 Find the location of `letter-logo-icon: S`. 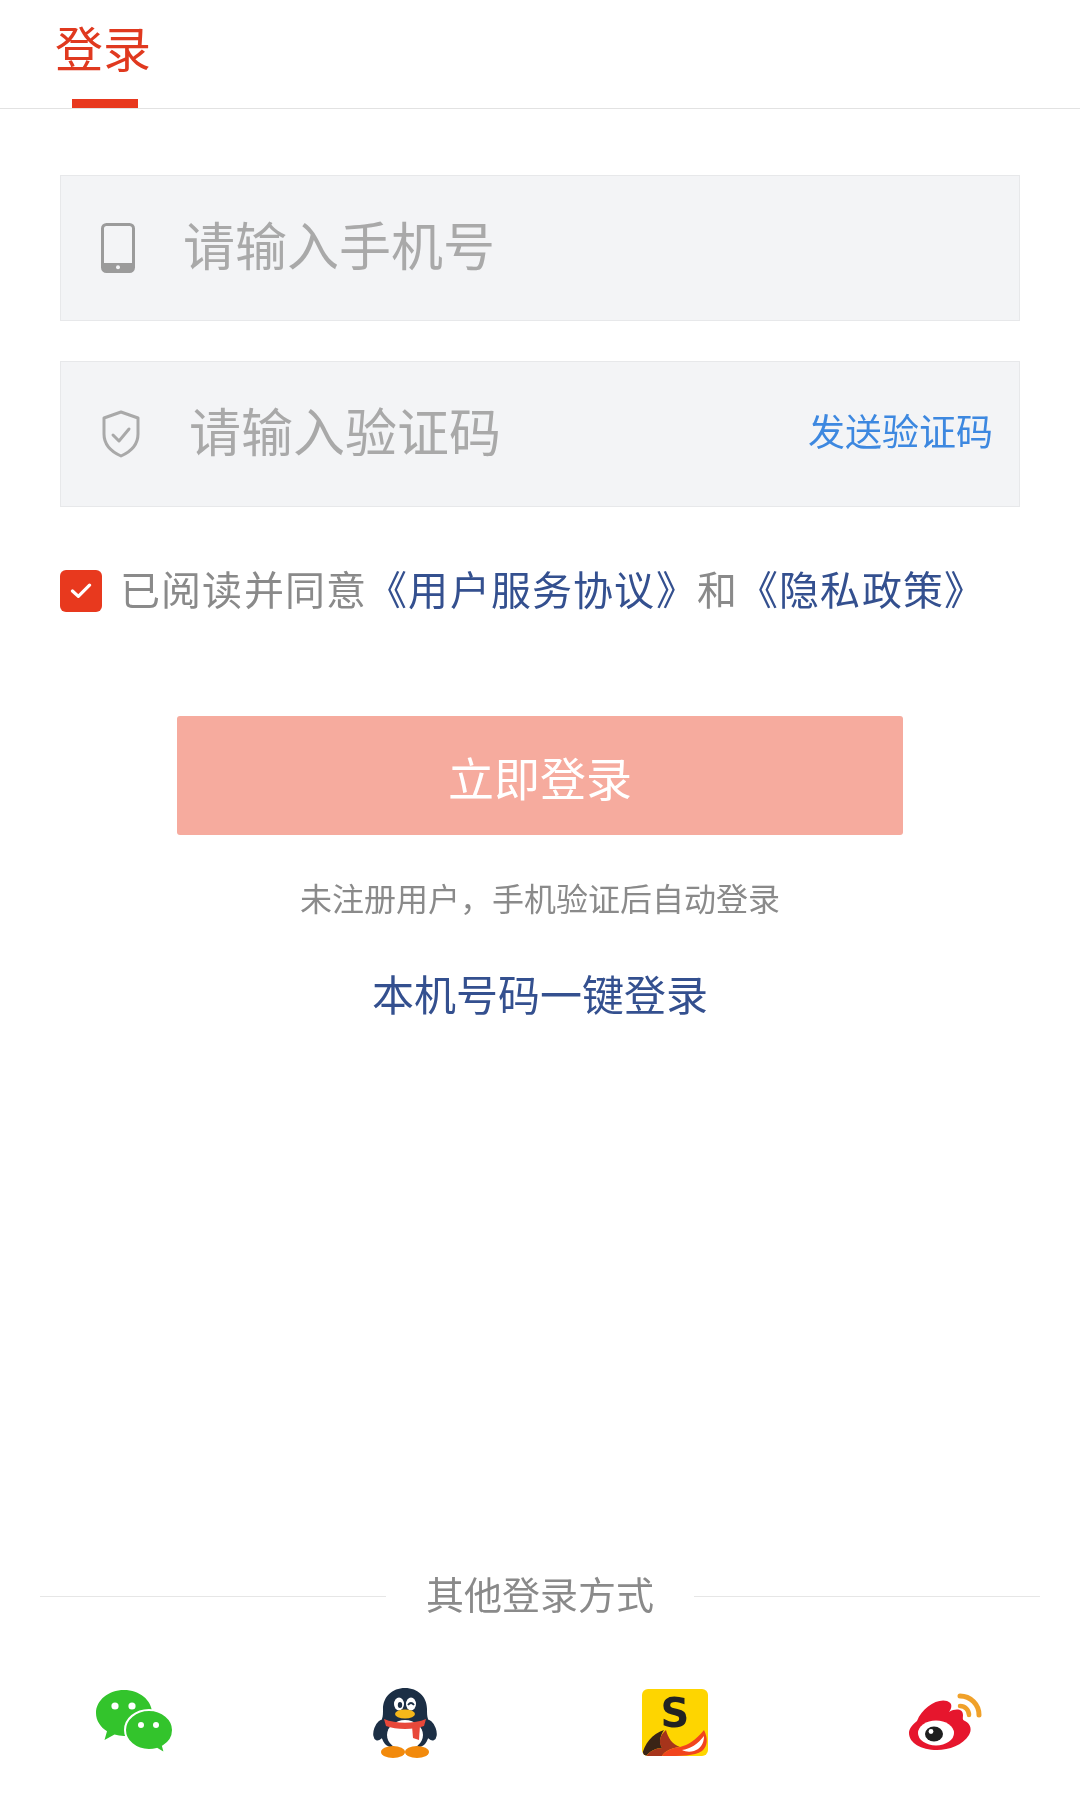

letter-logo-icon: S is located at coordinates (675, 1722).